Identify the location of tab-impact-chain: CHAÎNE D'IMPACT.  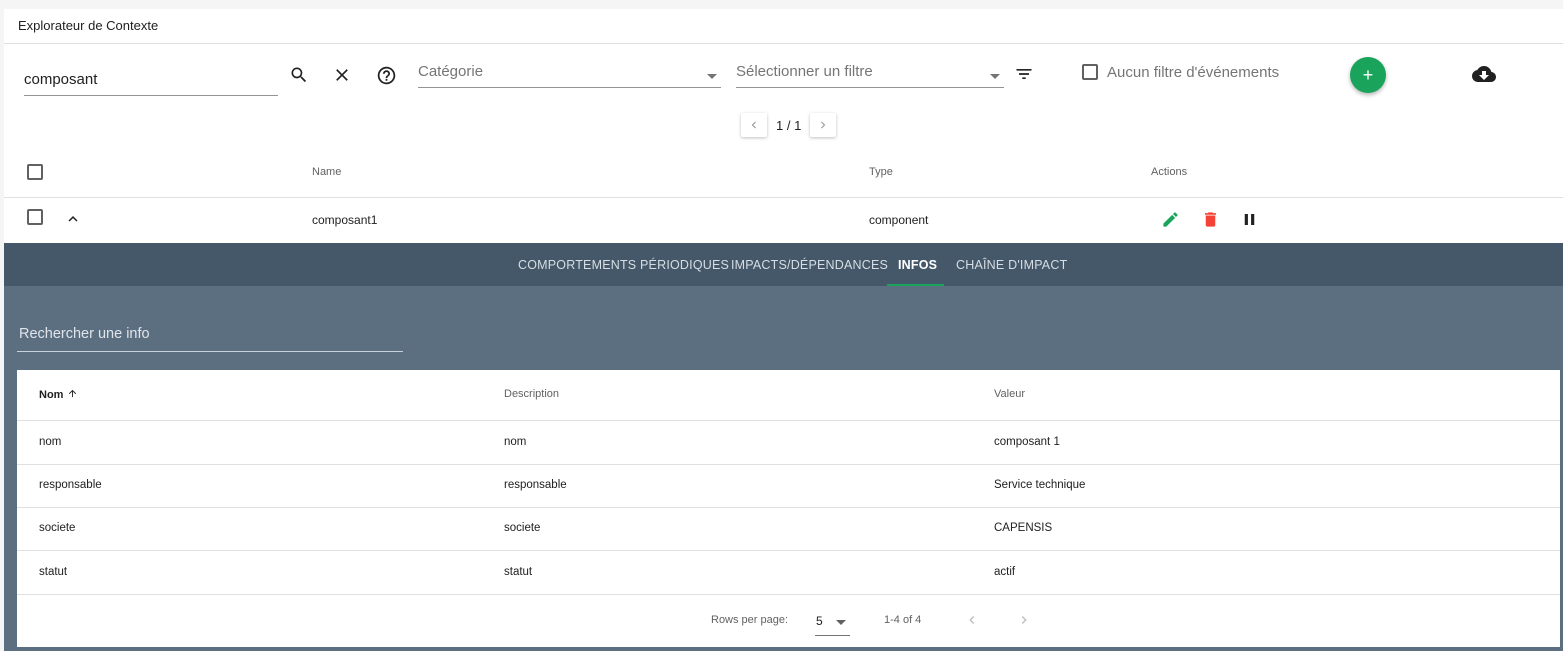
(1011, 265).